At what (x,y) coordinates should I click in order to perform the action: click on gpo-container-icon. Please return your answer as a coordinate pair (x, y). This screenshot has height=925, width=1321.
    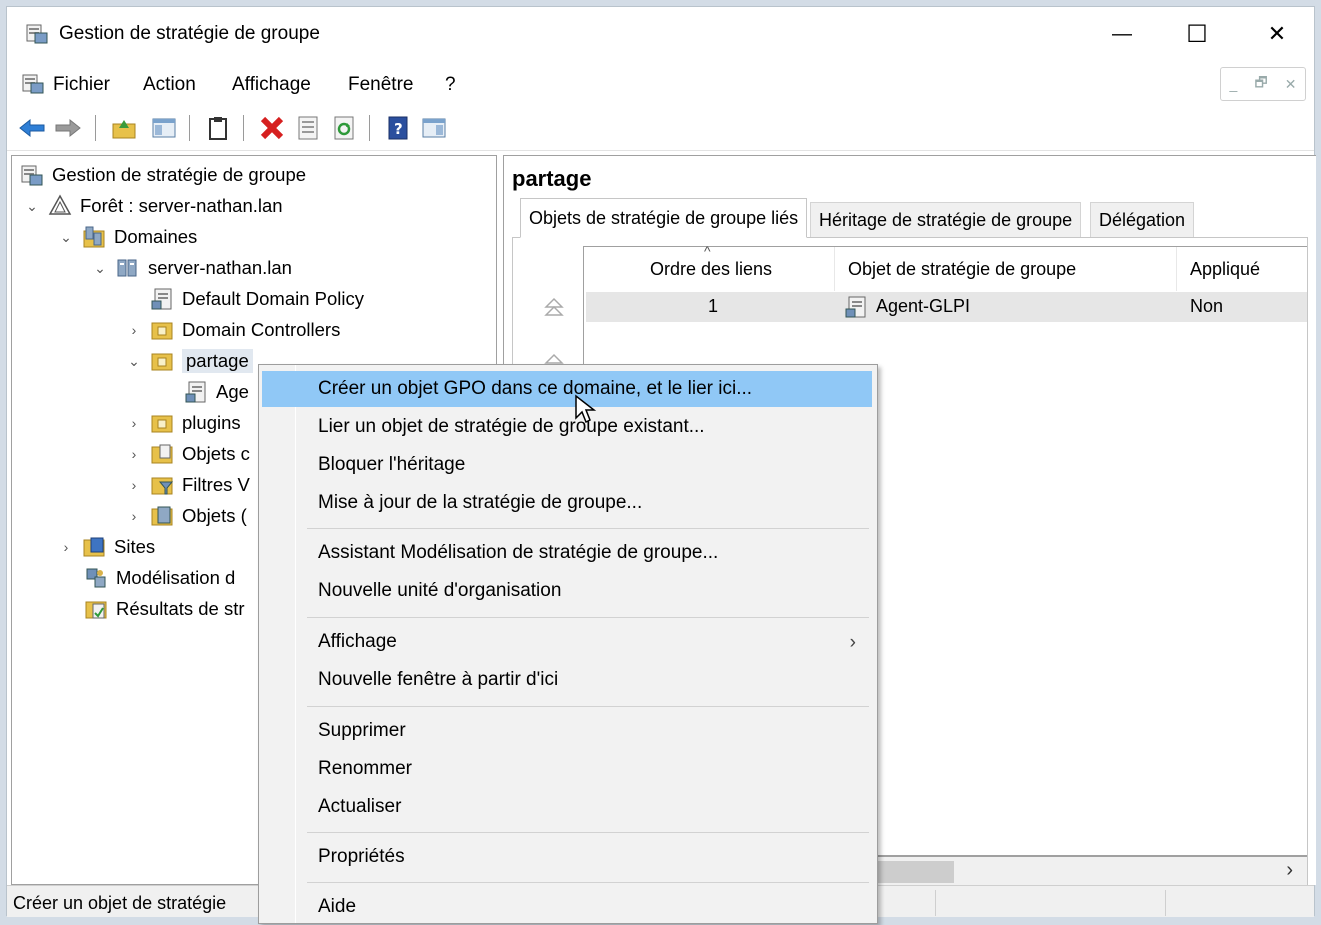
    Looking at the image, I should click on (162, 454).